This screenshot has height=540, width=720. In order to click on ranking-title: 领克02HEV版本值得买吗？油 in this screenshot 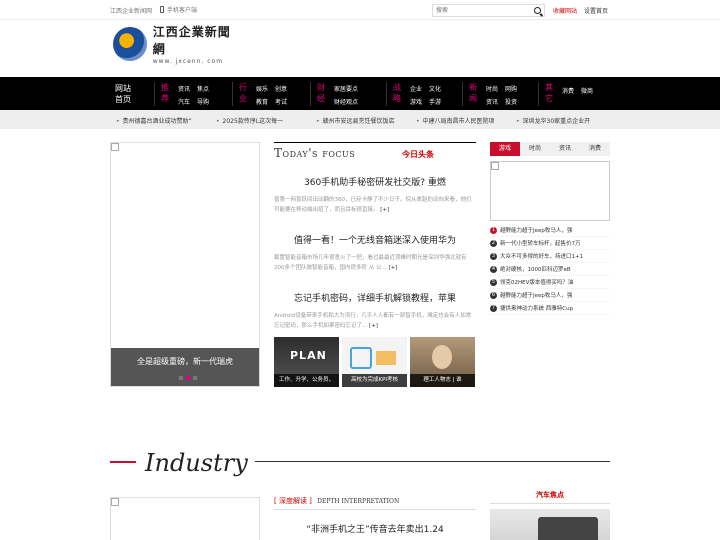, I will do `click(537, 283)`.